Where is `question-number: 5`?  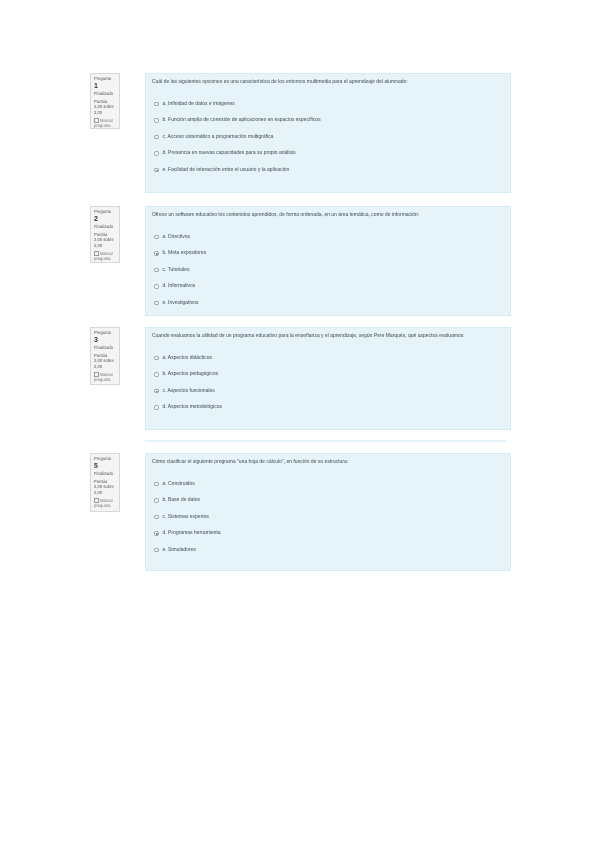
question-number: 5 is located at coordinates (96, 466).